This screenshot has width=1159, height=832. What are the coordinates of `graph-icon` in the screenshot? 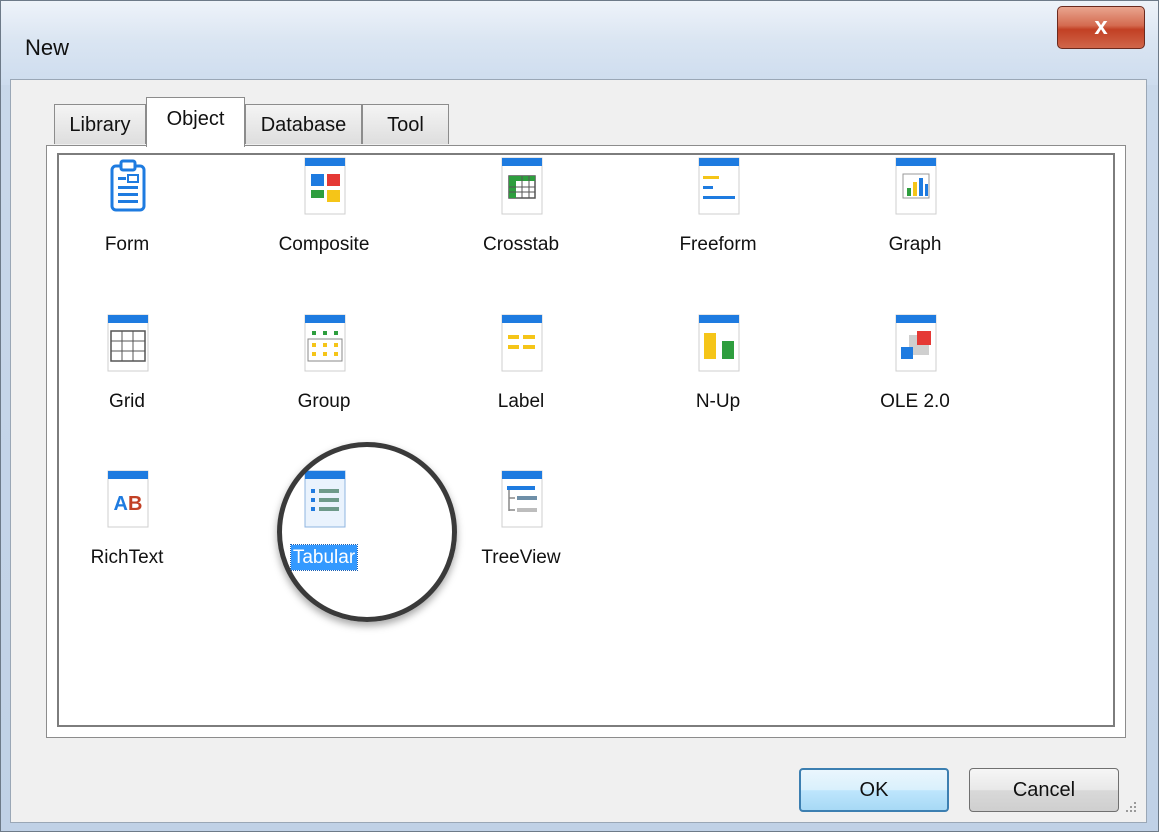 It's located at (916, 186).